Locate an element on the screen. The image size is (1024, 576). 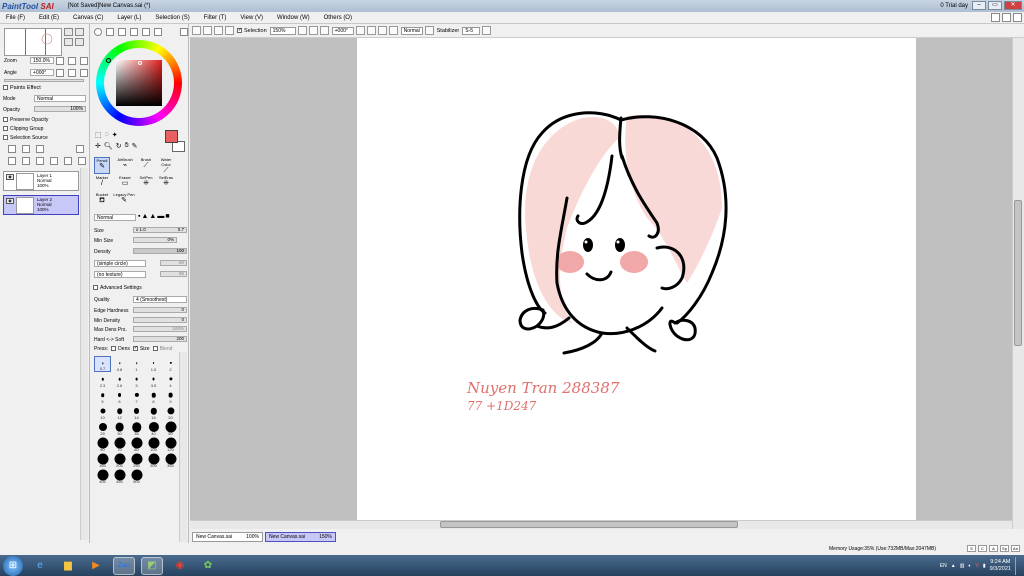
rgb-slider-tab-icon is located at coordinates (110, 32).